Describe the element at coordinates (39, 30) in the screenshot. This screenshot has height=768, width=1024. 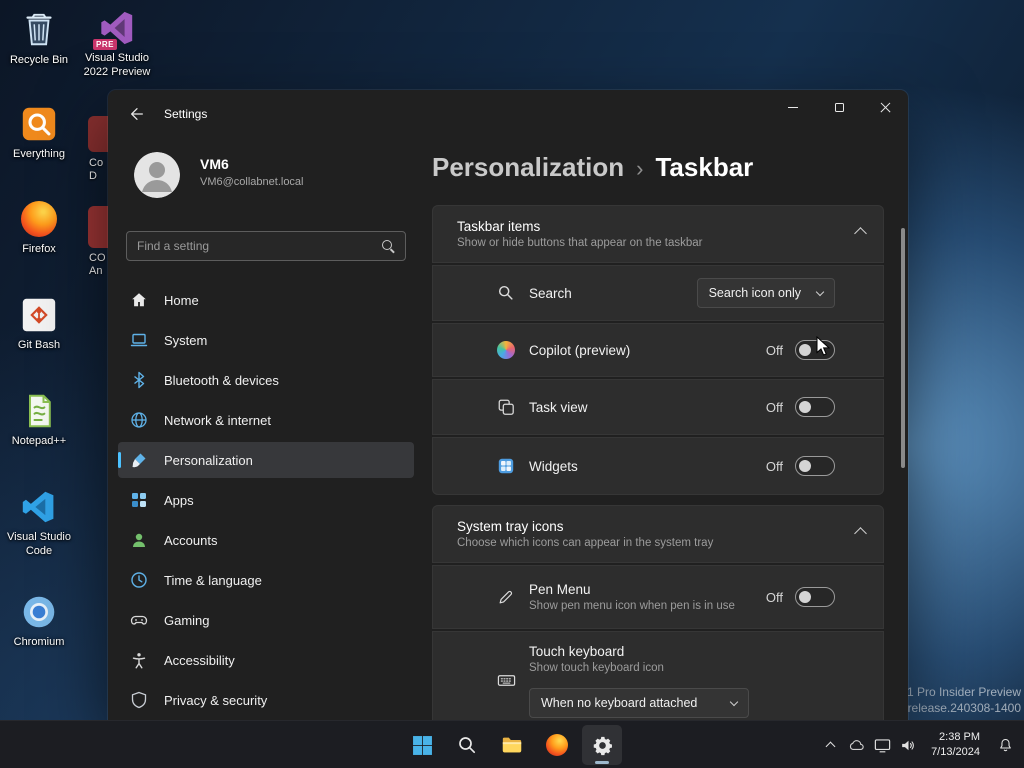
I see `recycle-bin-icon` at that location.